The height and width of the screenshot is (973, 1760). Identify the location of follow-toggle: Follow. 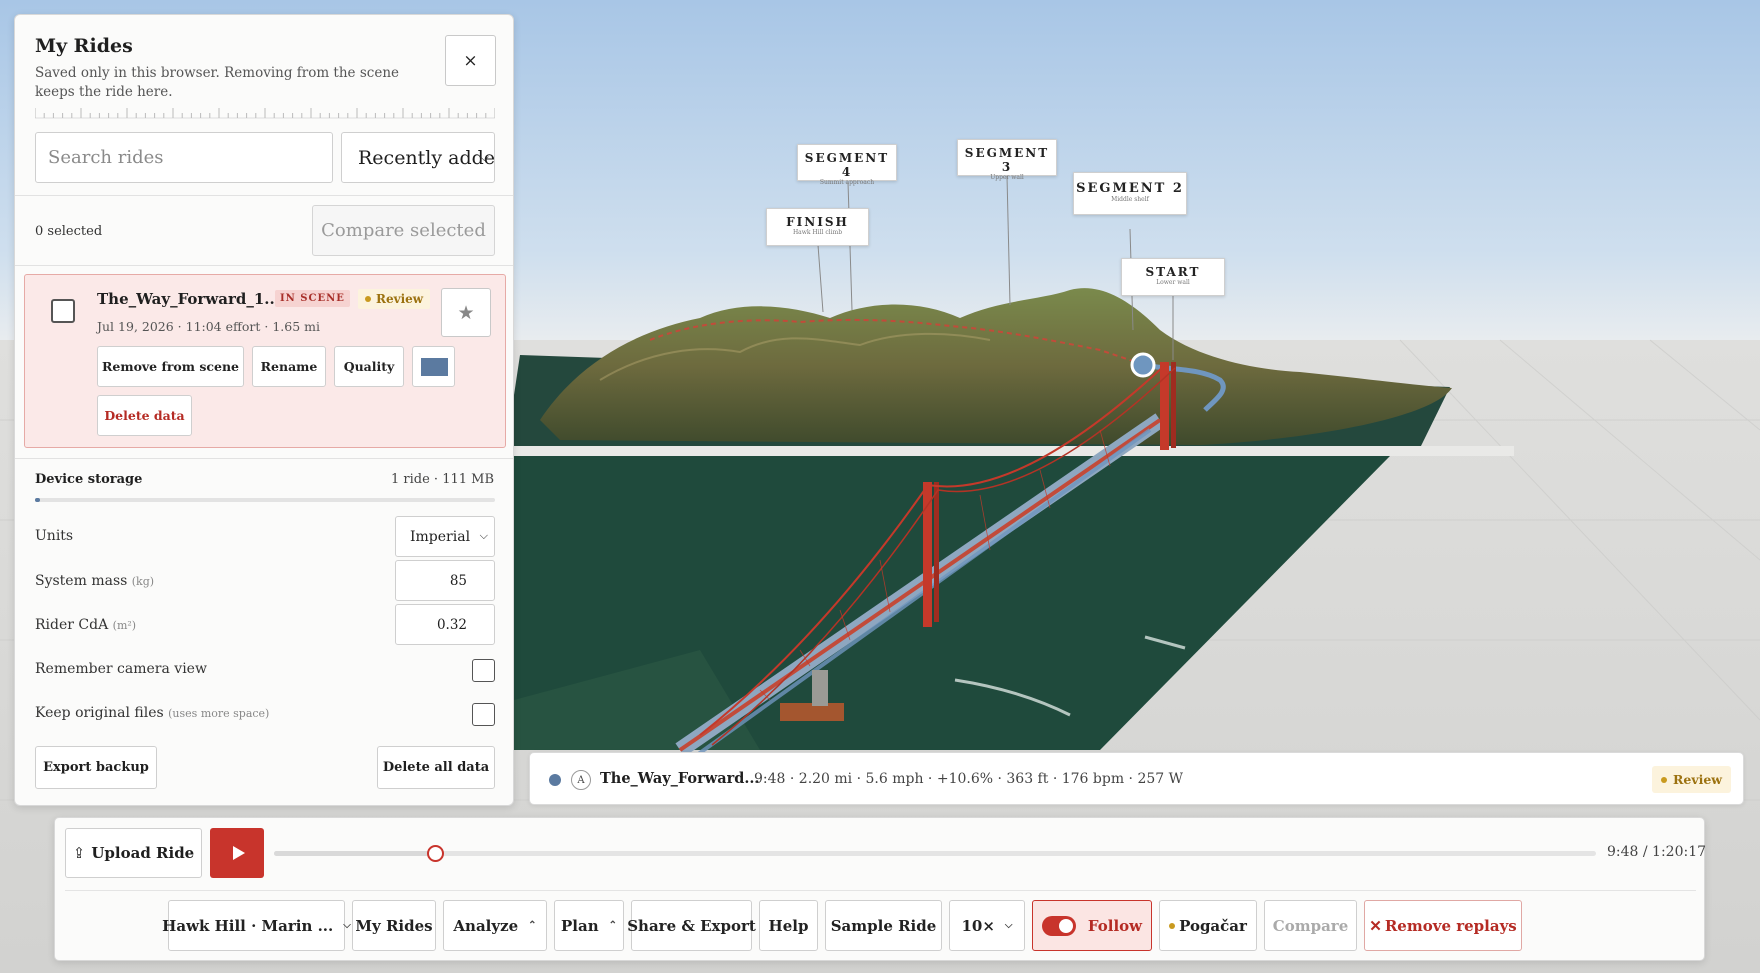
(1092, 925).